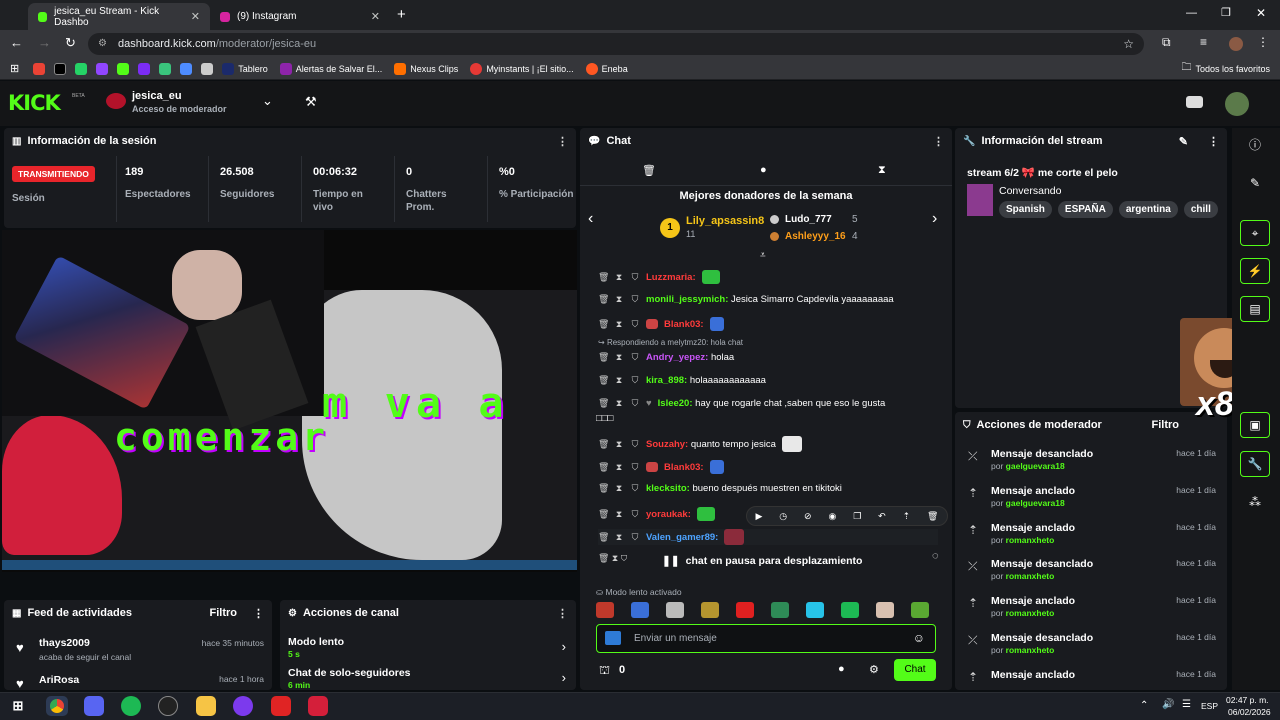  What do you see at coordinates (661, 324) in the screenshot?
I see `chat-message: 🗑 ⧗ ⛉ Blank03:` at bounding box center [661, 324].